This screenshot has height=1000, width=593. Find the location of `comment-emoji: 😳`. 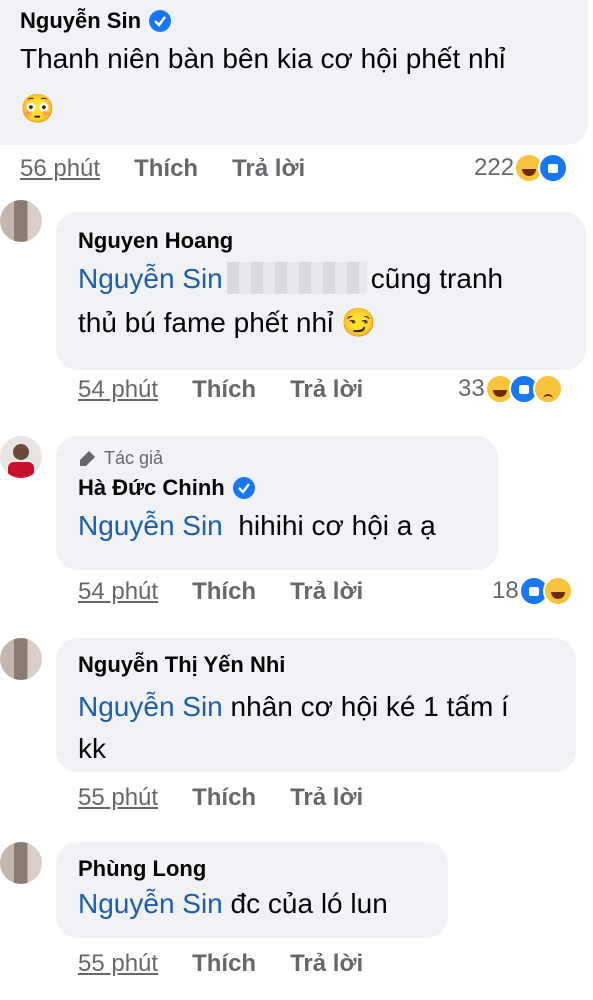

comment-emoji: 😳 is located at coordinates (37, 108).